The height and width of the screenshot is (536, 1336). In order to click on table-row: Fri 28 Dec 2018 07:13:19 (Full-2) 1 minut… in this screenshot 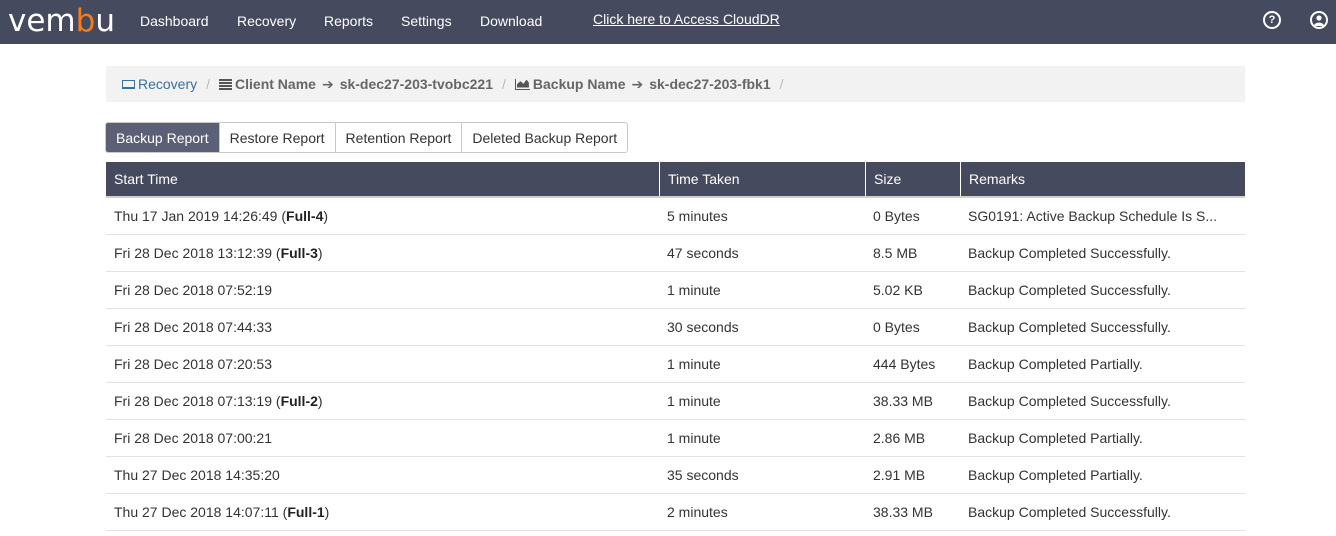, I will do `click(675, 401)`.